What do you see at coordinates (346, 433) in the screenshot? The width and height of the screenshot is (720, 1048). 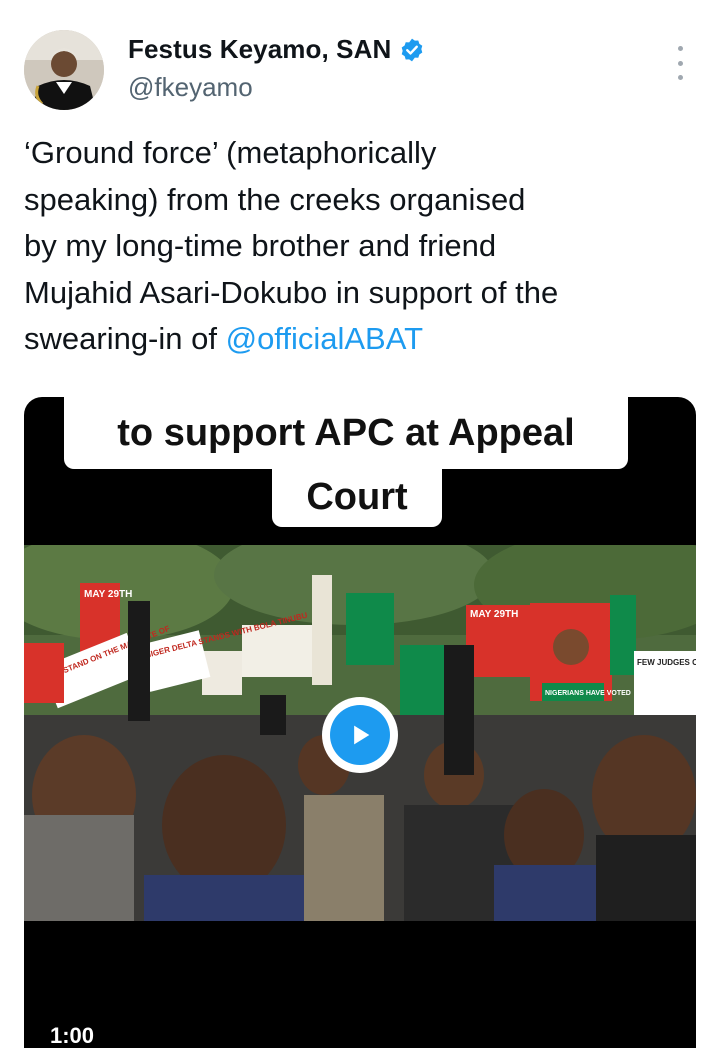 I see `video-caption: to support APC at Appeal` at bounding box center [346, 433].